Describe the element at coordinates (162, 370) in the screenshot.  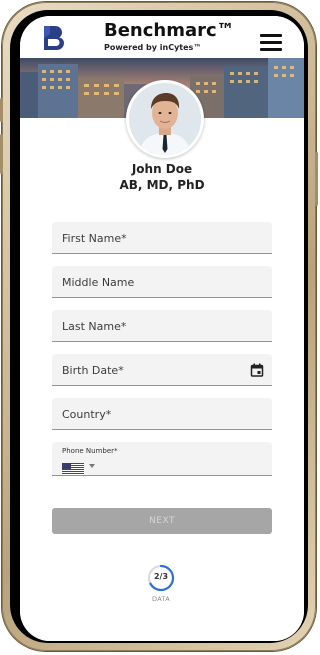
I see `birth-date-field: Birth Date*` at that location.